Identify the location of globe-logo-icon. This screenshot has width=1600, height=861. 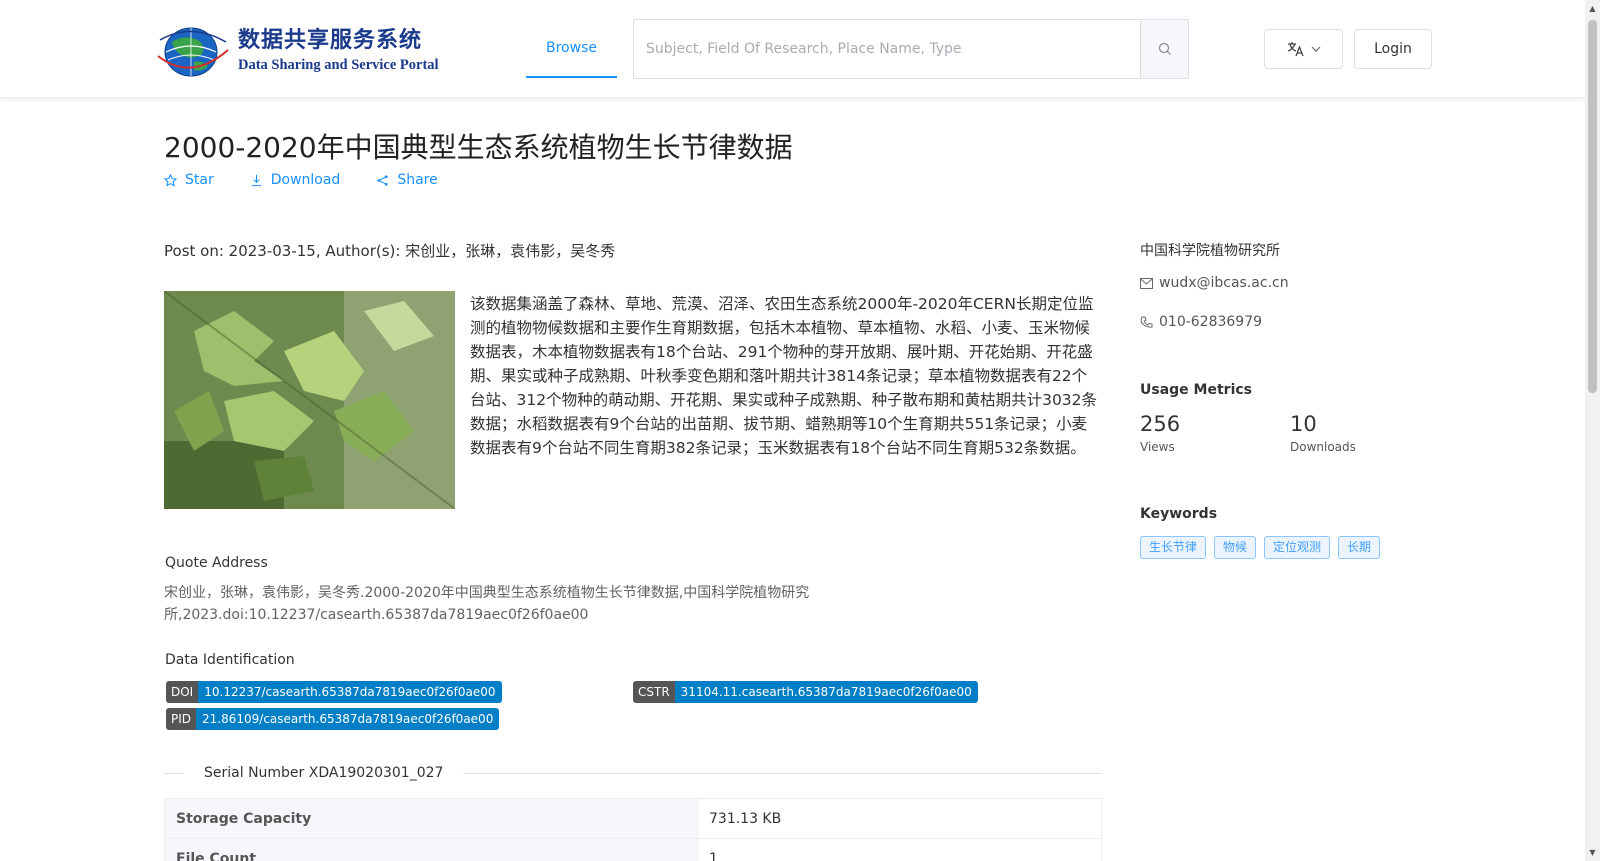
(193, 52).